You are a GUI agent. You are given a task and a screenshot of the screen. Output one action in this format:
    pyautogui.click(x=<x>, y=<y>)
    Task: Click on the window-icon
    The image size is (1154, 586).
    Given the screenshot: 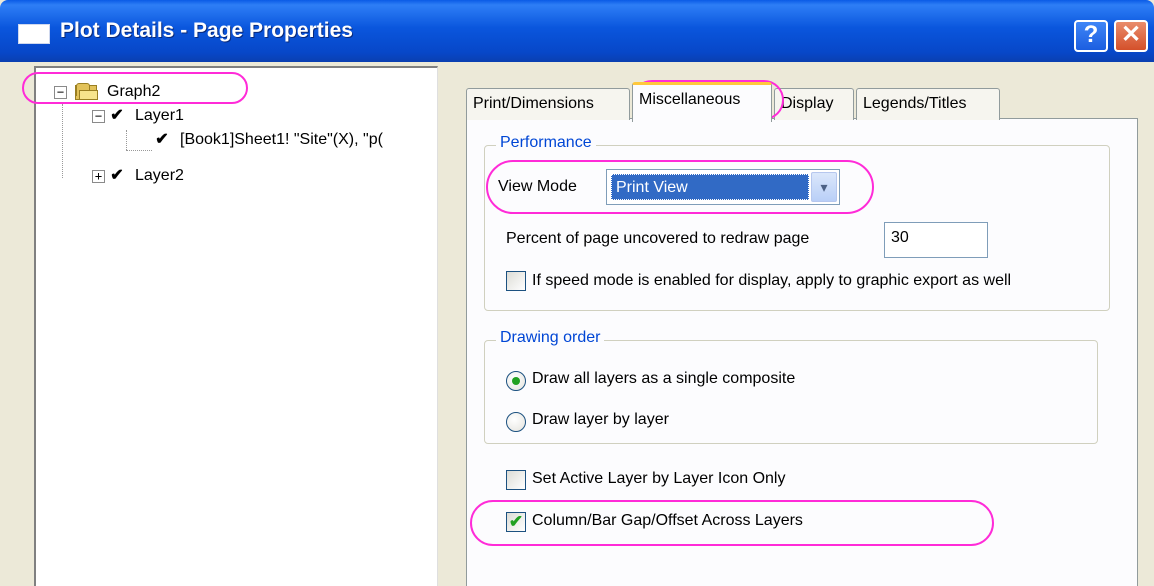 What is the action you would take?
    pyautogui.click(x=34, y=34)
    